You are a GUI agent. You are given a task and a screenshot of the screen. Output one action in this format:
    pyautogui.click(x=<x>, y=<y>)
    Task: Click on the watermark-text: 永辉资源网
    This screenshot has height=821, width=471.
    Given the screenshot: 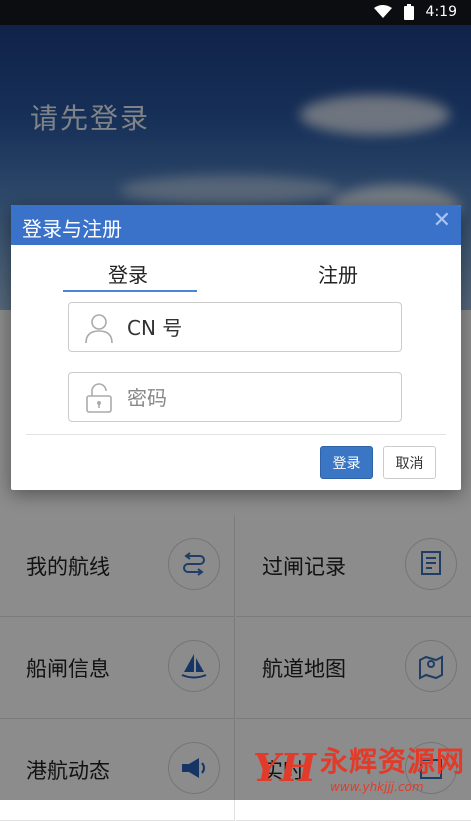 What is the action you would take?
    pyautogui.click(x=392, y=761)
    